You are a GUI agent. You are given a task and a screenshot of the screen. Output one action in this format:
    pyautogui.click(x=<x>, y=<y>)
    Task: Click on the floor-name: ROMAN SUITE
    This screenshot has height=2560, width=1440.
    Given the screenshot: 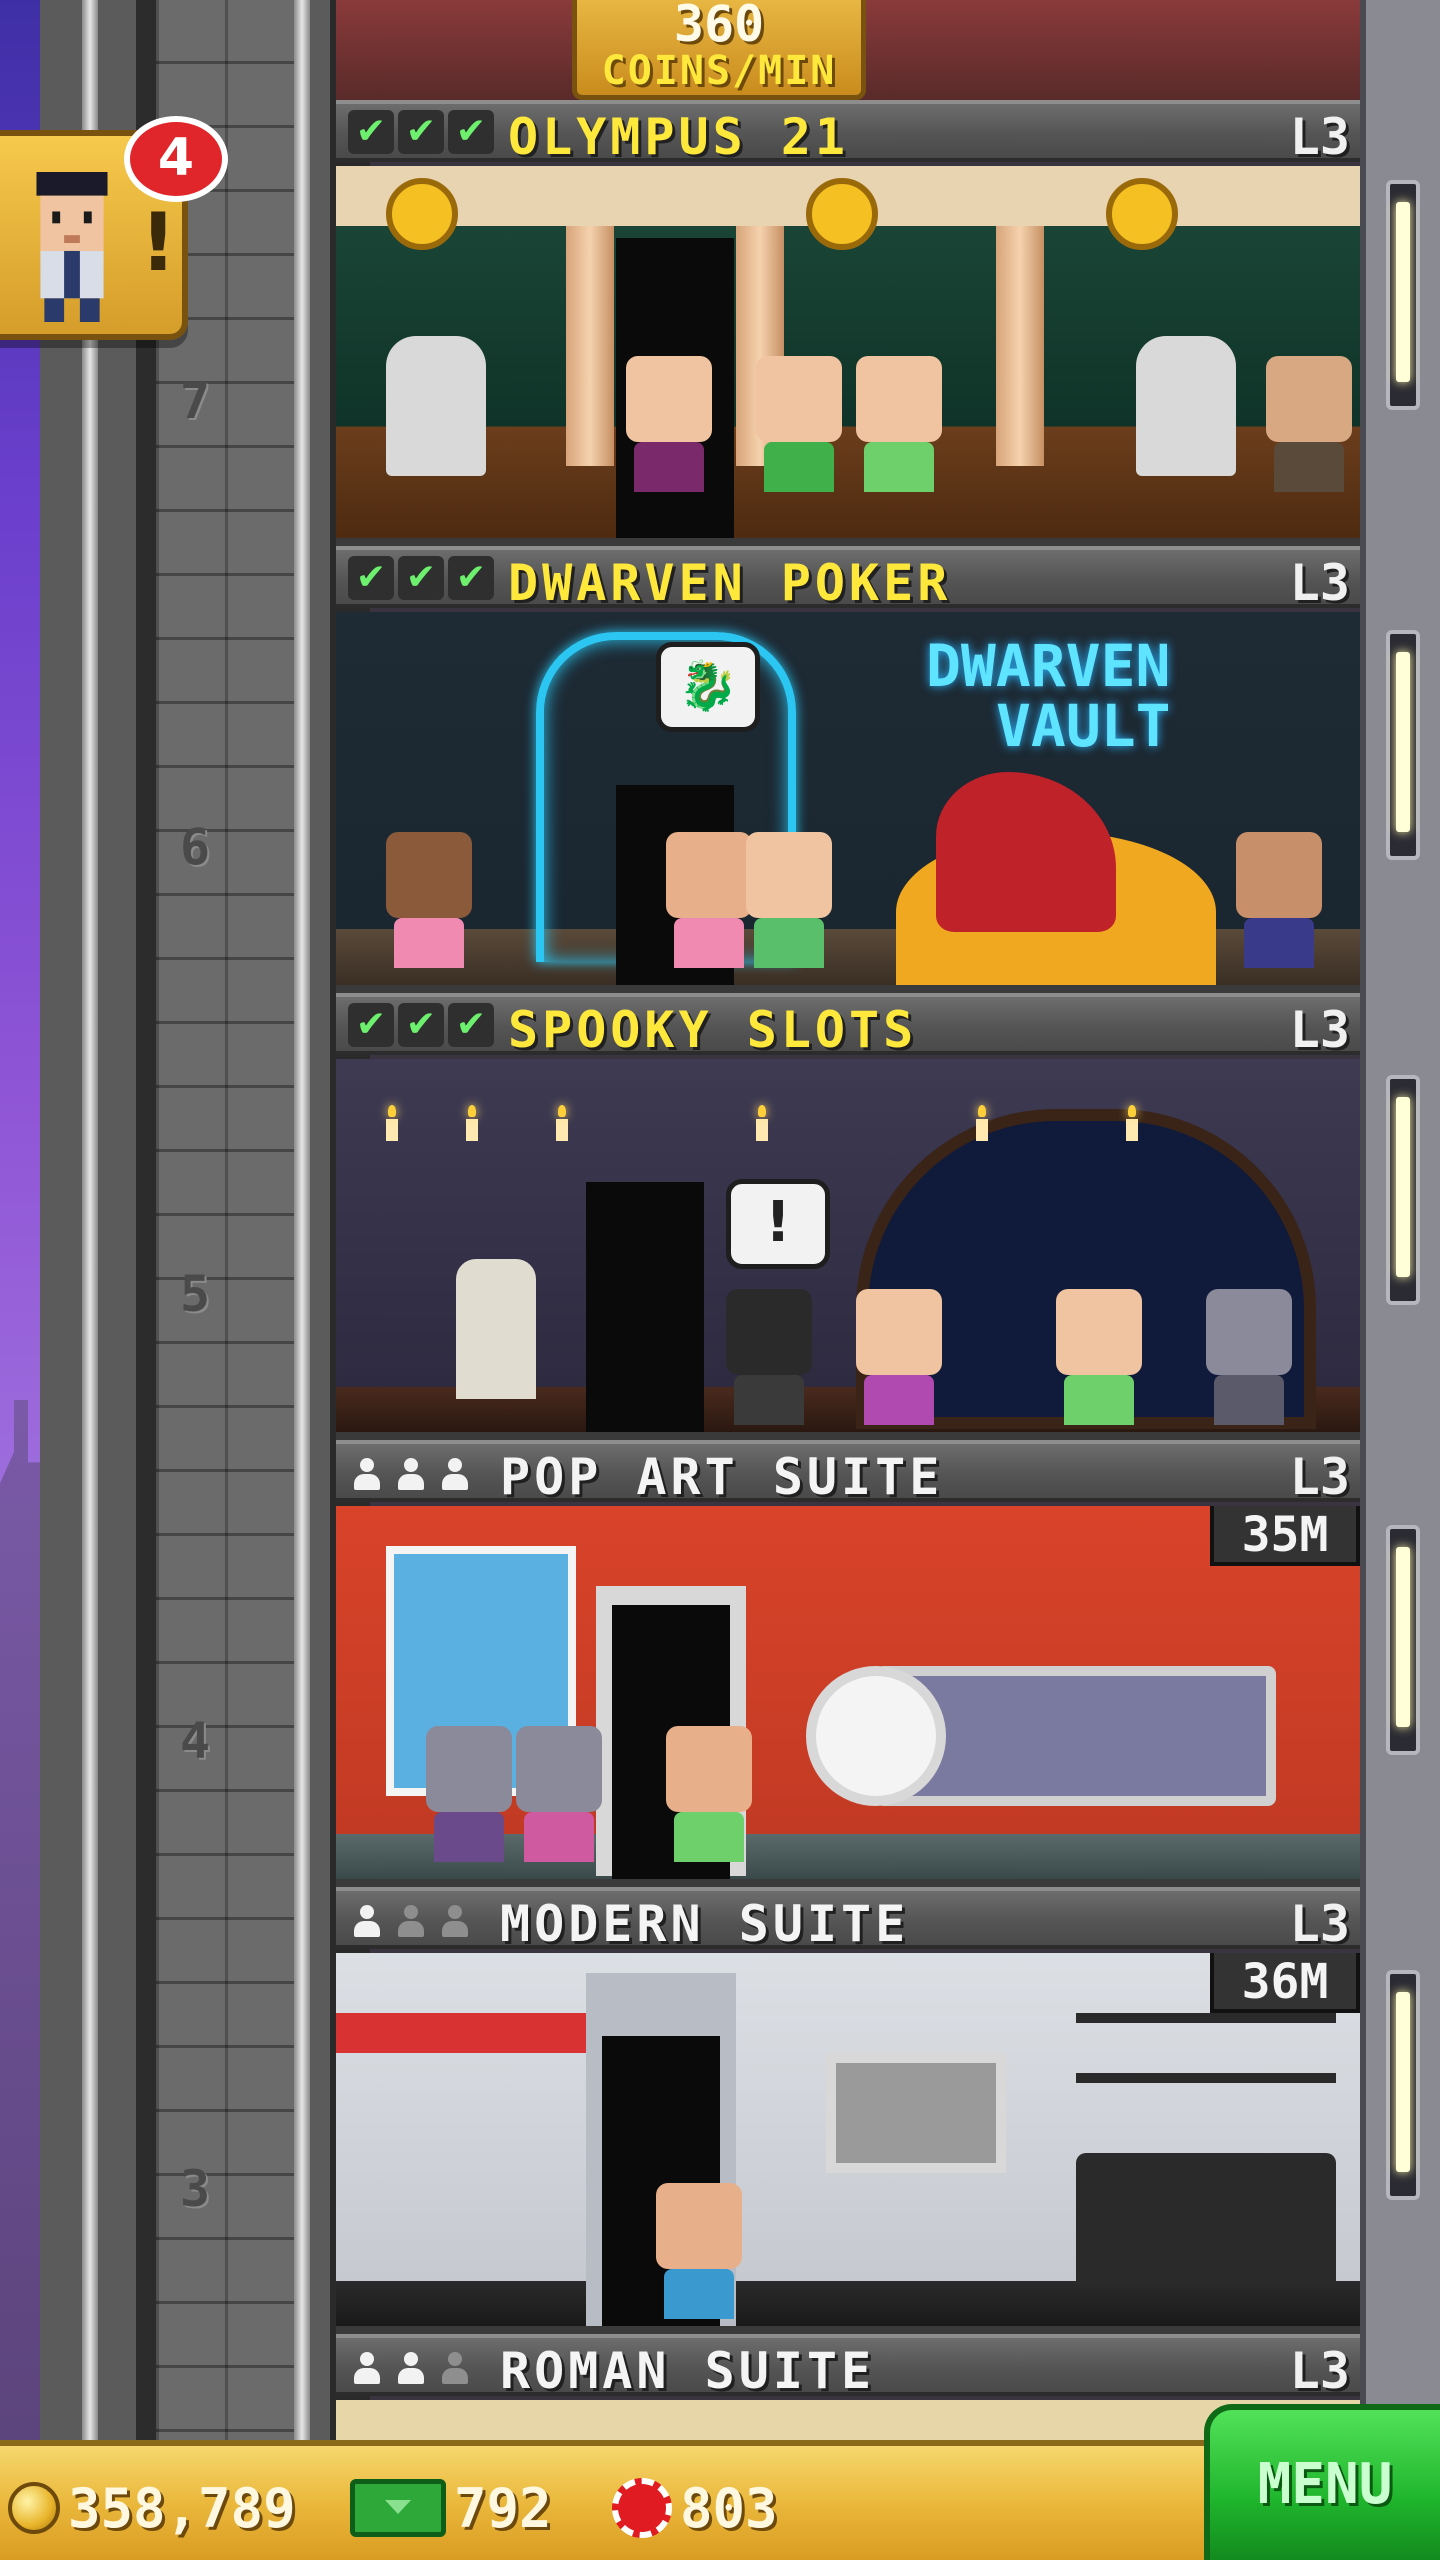 What is the action you would take?
    pyautogui.click(x=688, y=2371)
    